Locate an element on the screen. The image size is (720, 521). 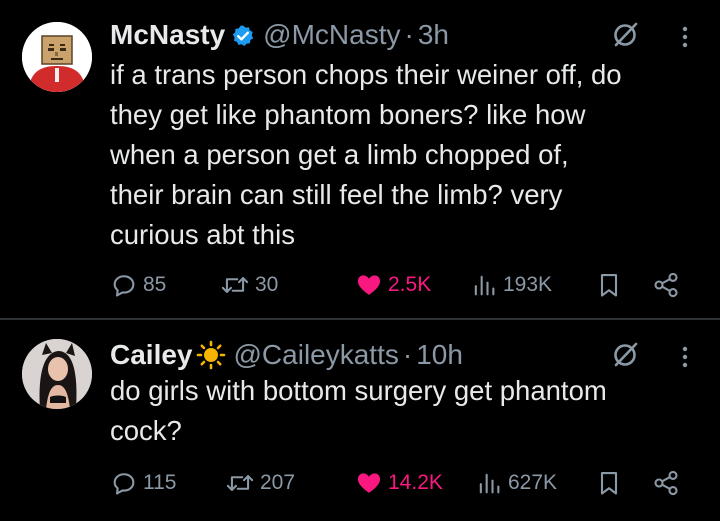
timestamp: 3h is located at coordinates (433, 35).